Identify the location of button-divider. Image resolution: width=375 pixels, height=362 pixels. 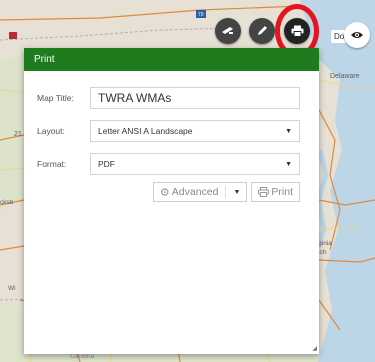
(226, 192).